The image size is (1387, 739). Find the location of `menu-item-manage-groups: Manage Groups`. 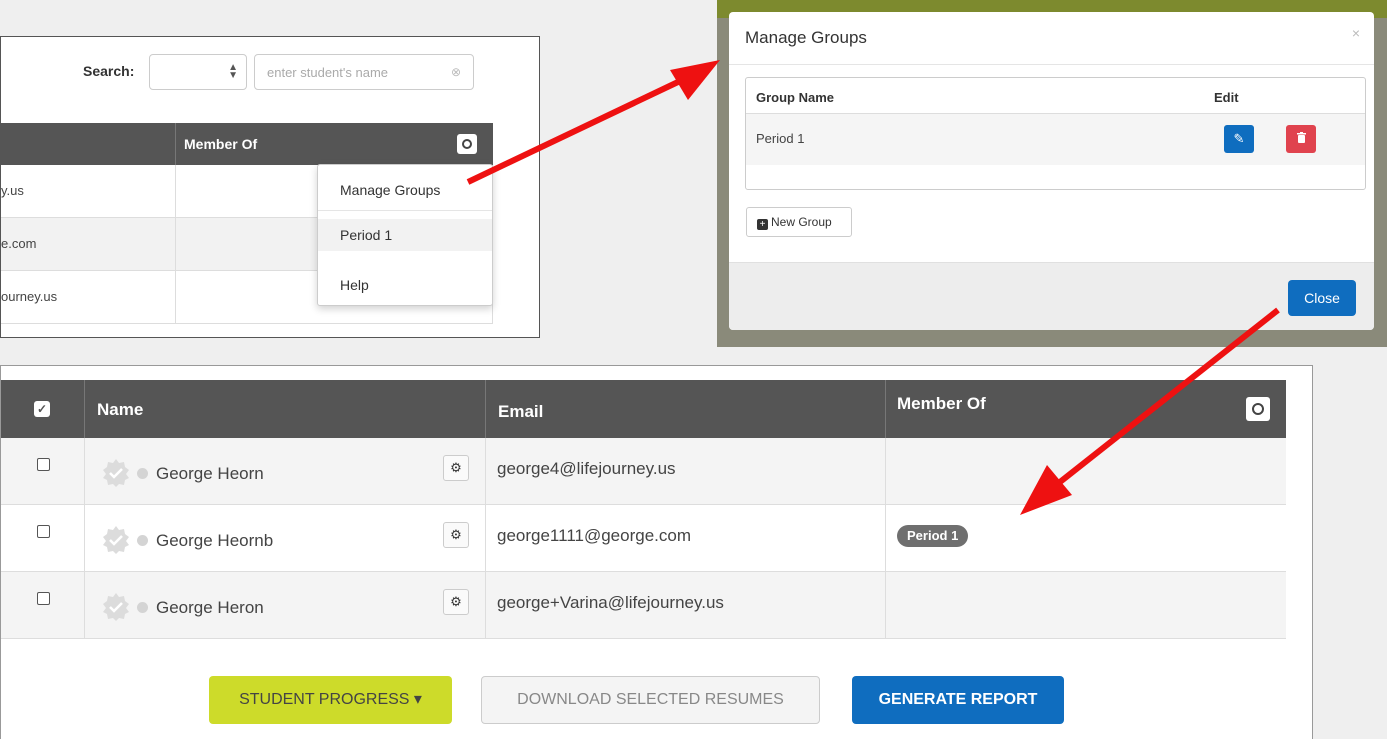

menu-item-manage-groups: Manage Groups is located at coordinates (405, 190).